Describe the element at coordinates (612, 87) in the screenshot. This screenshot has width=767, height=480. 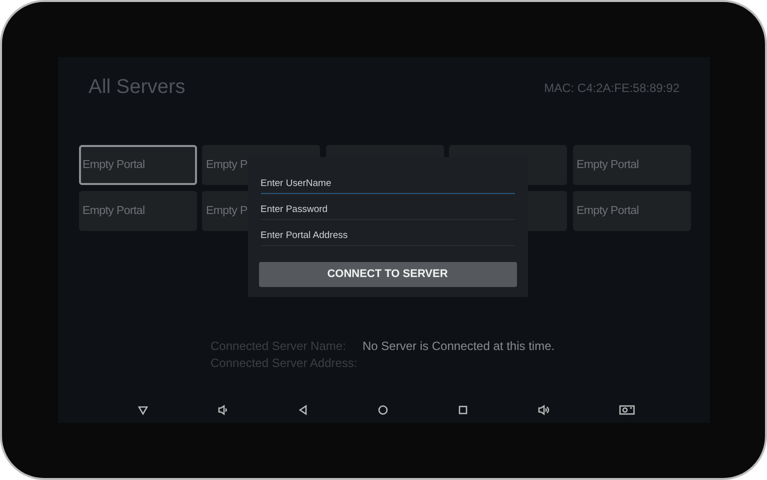
I see `mac-address: MAC: C4:2A:FE:58:89:92` at that location.